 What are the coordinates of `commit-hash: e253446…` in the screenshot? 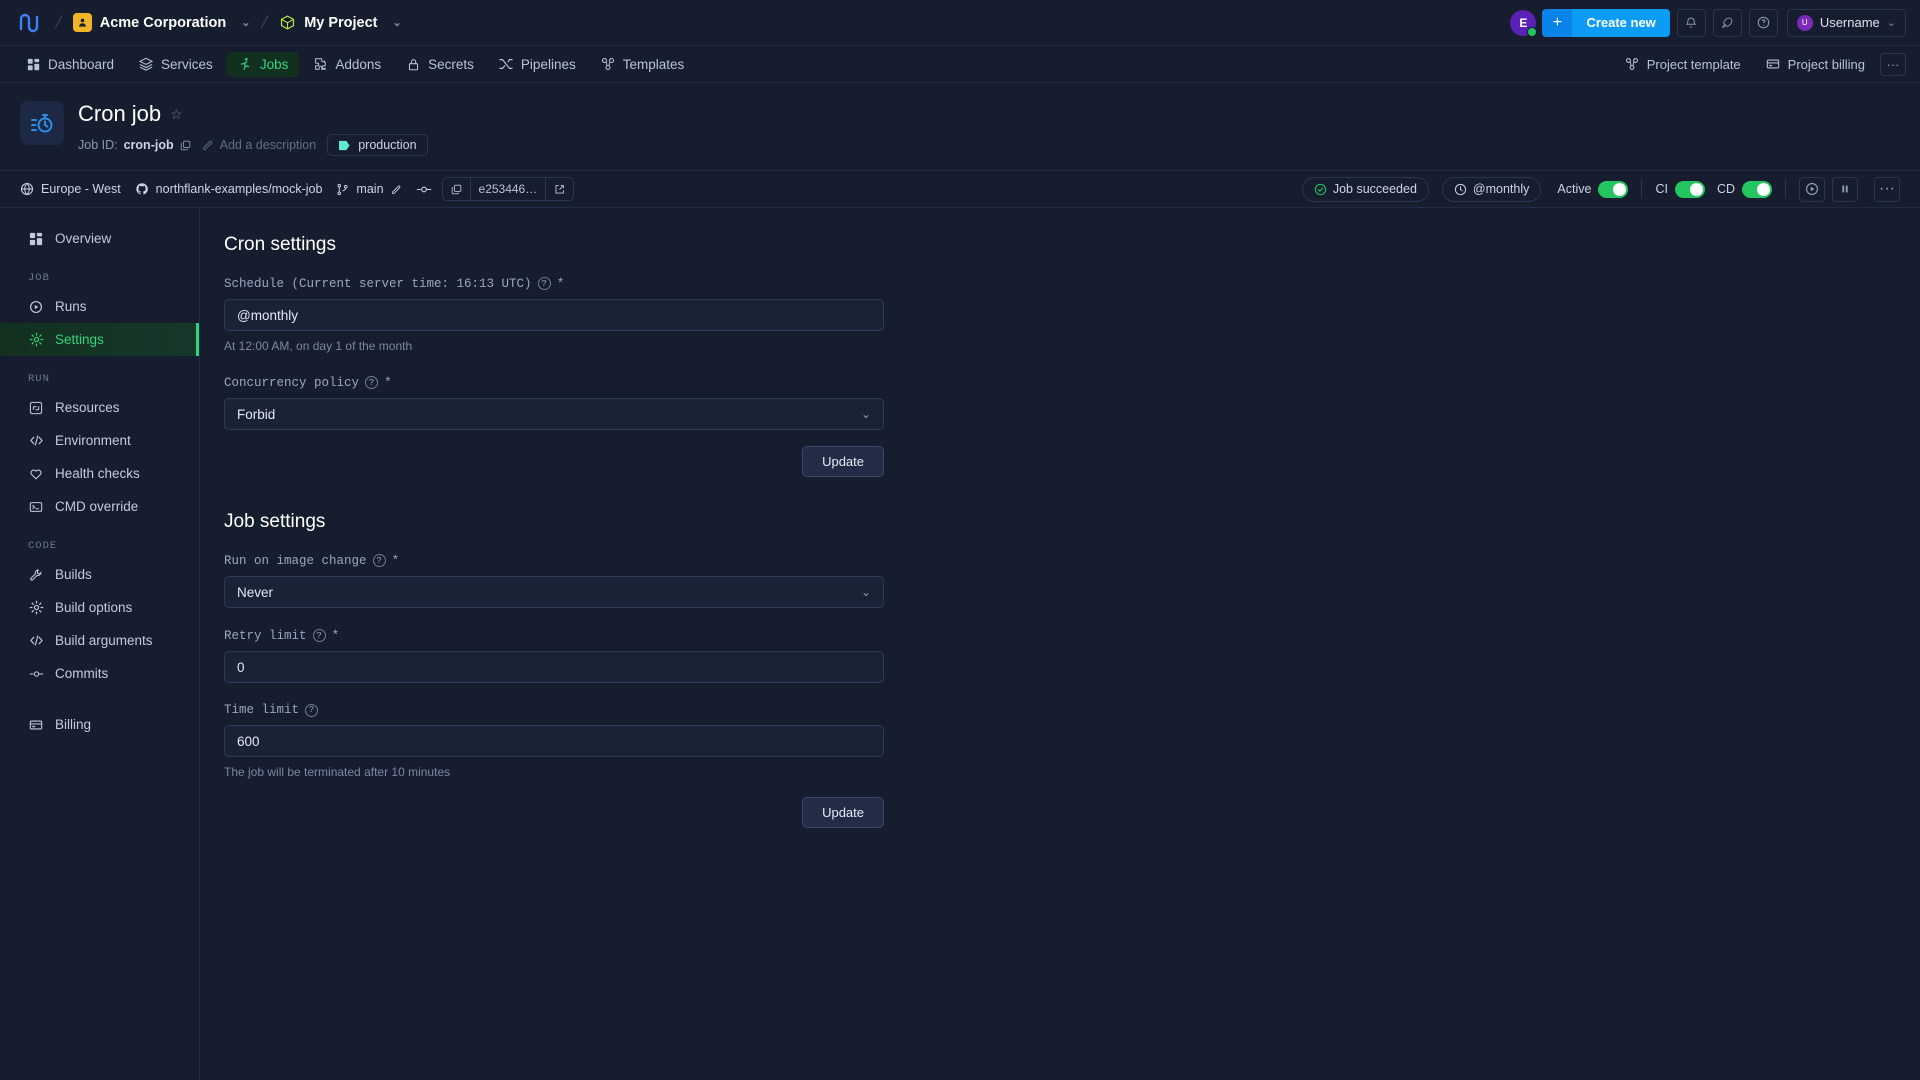 It's located at (507, 189).